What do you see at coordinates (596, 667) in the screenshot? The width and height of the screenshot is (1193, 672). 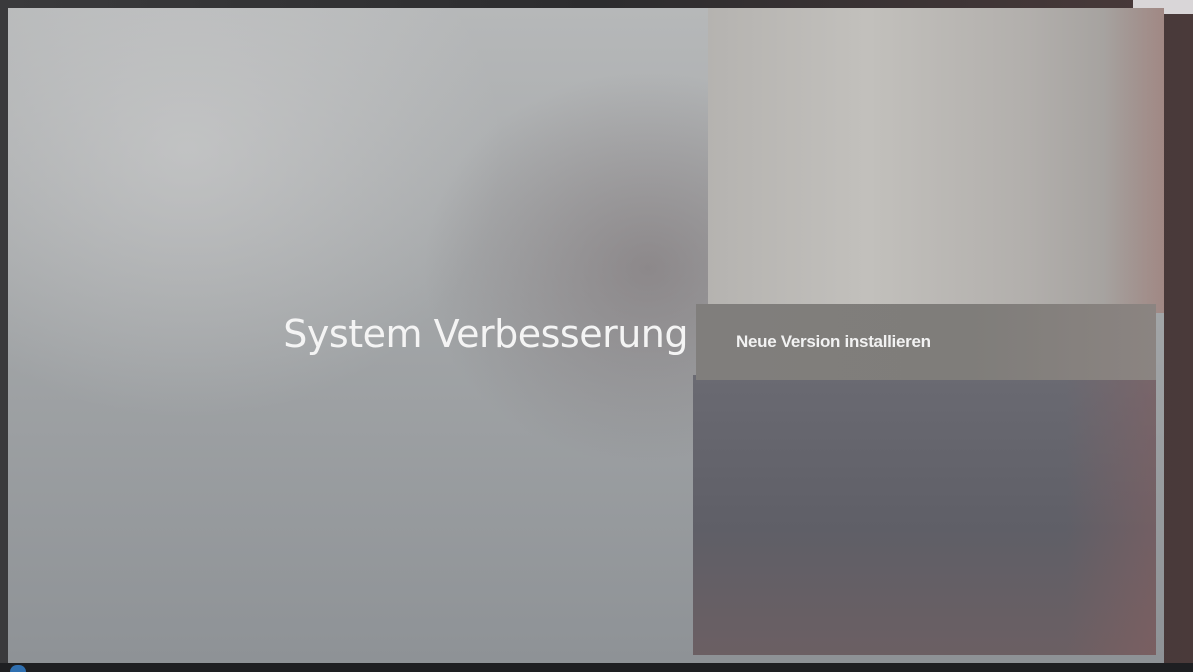 I see `desk-taskbar-strip` at bounding box center [596, 667].